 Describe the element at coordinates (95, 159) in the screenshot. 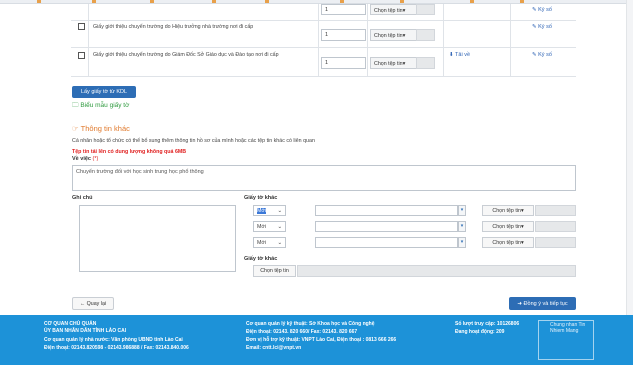

I see `required-mark: (*)` at that location.